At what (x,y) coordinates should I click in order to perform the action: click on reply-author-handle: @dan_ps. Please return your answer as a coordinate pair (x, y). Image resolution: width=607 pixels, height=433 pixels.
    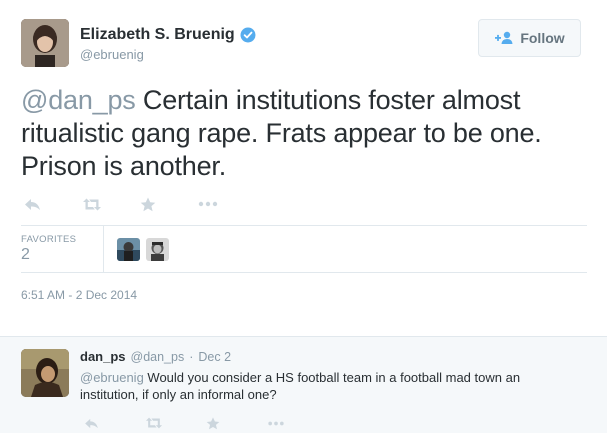
    Looking at the image, I should click on (158, 357).